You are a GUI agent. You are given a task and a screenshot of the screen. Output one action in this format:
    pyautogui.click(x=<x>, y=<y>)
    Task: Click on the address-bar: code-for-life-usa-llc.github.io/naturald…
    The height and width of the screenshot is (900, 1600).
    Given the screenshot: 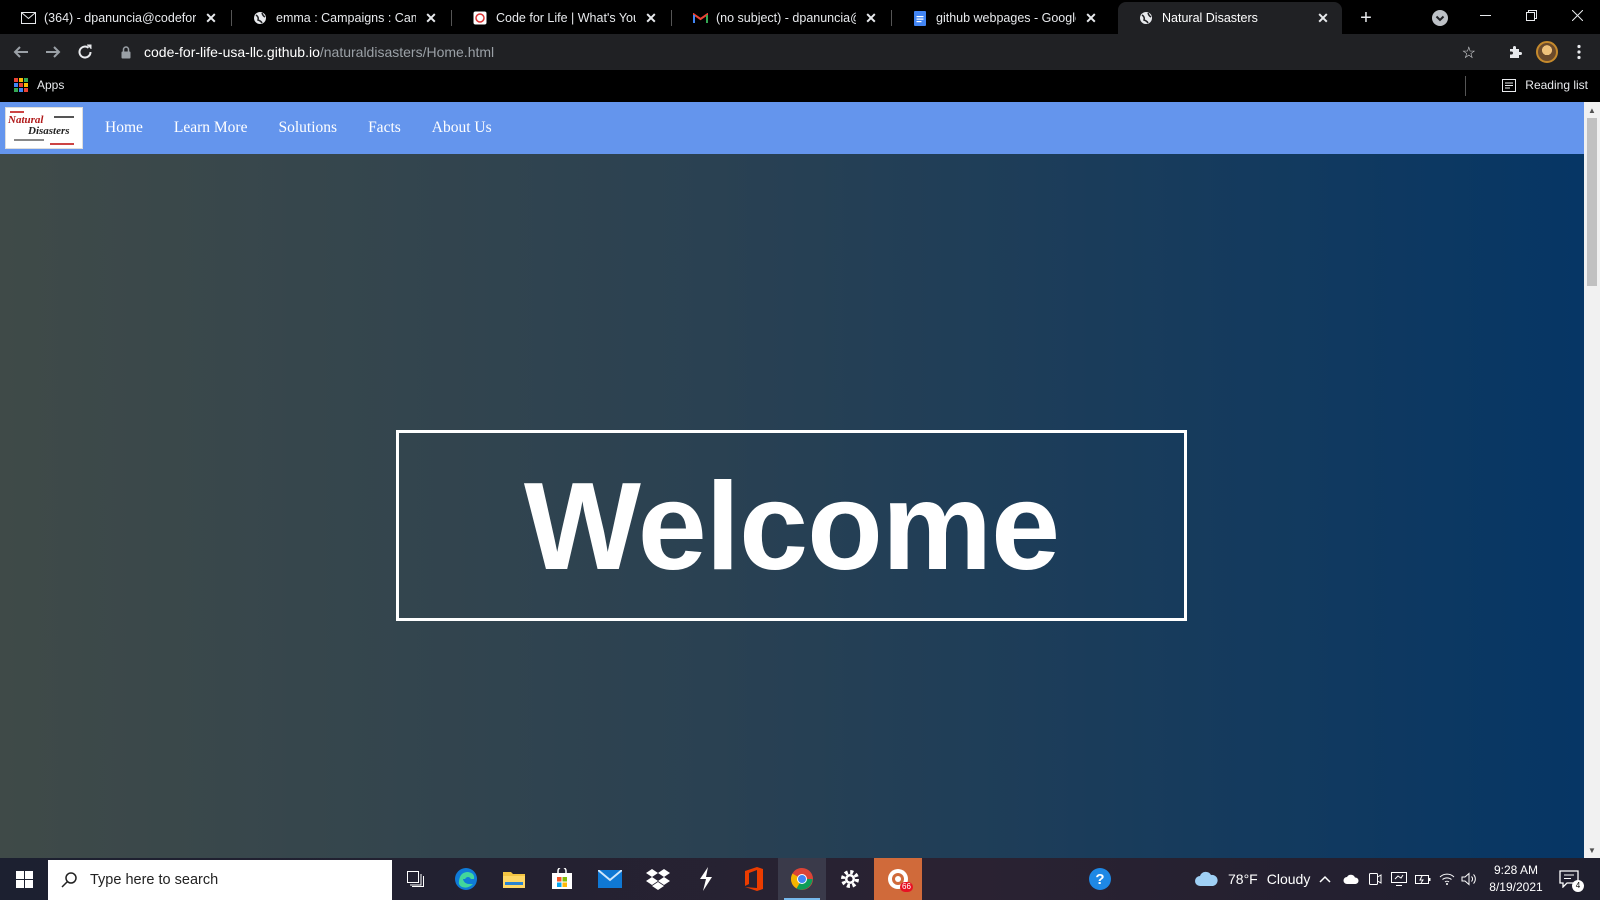 What is the action you would take?
    pyautogui.click(x=798, y=52)
    